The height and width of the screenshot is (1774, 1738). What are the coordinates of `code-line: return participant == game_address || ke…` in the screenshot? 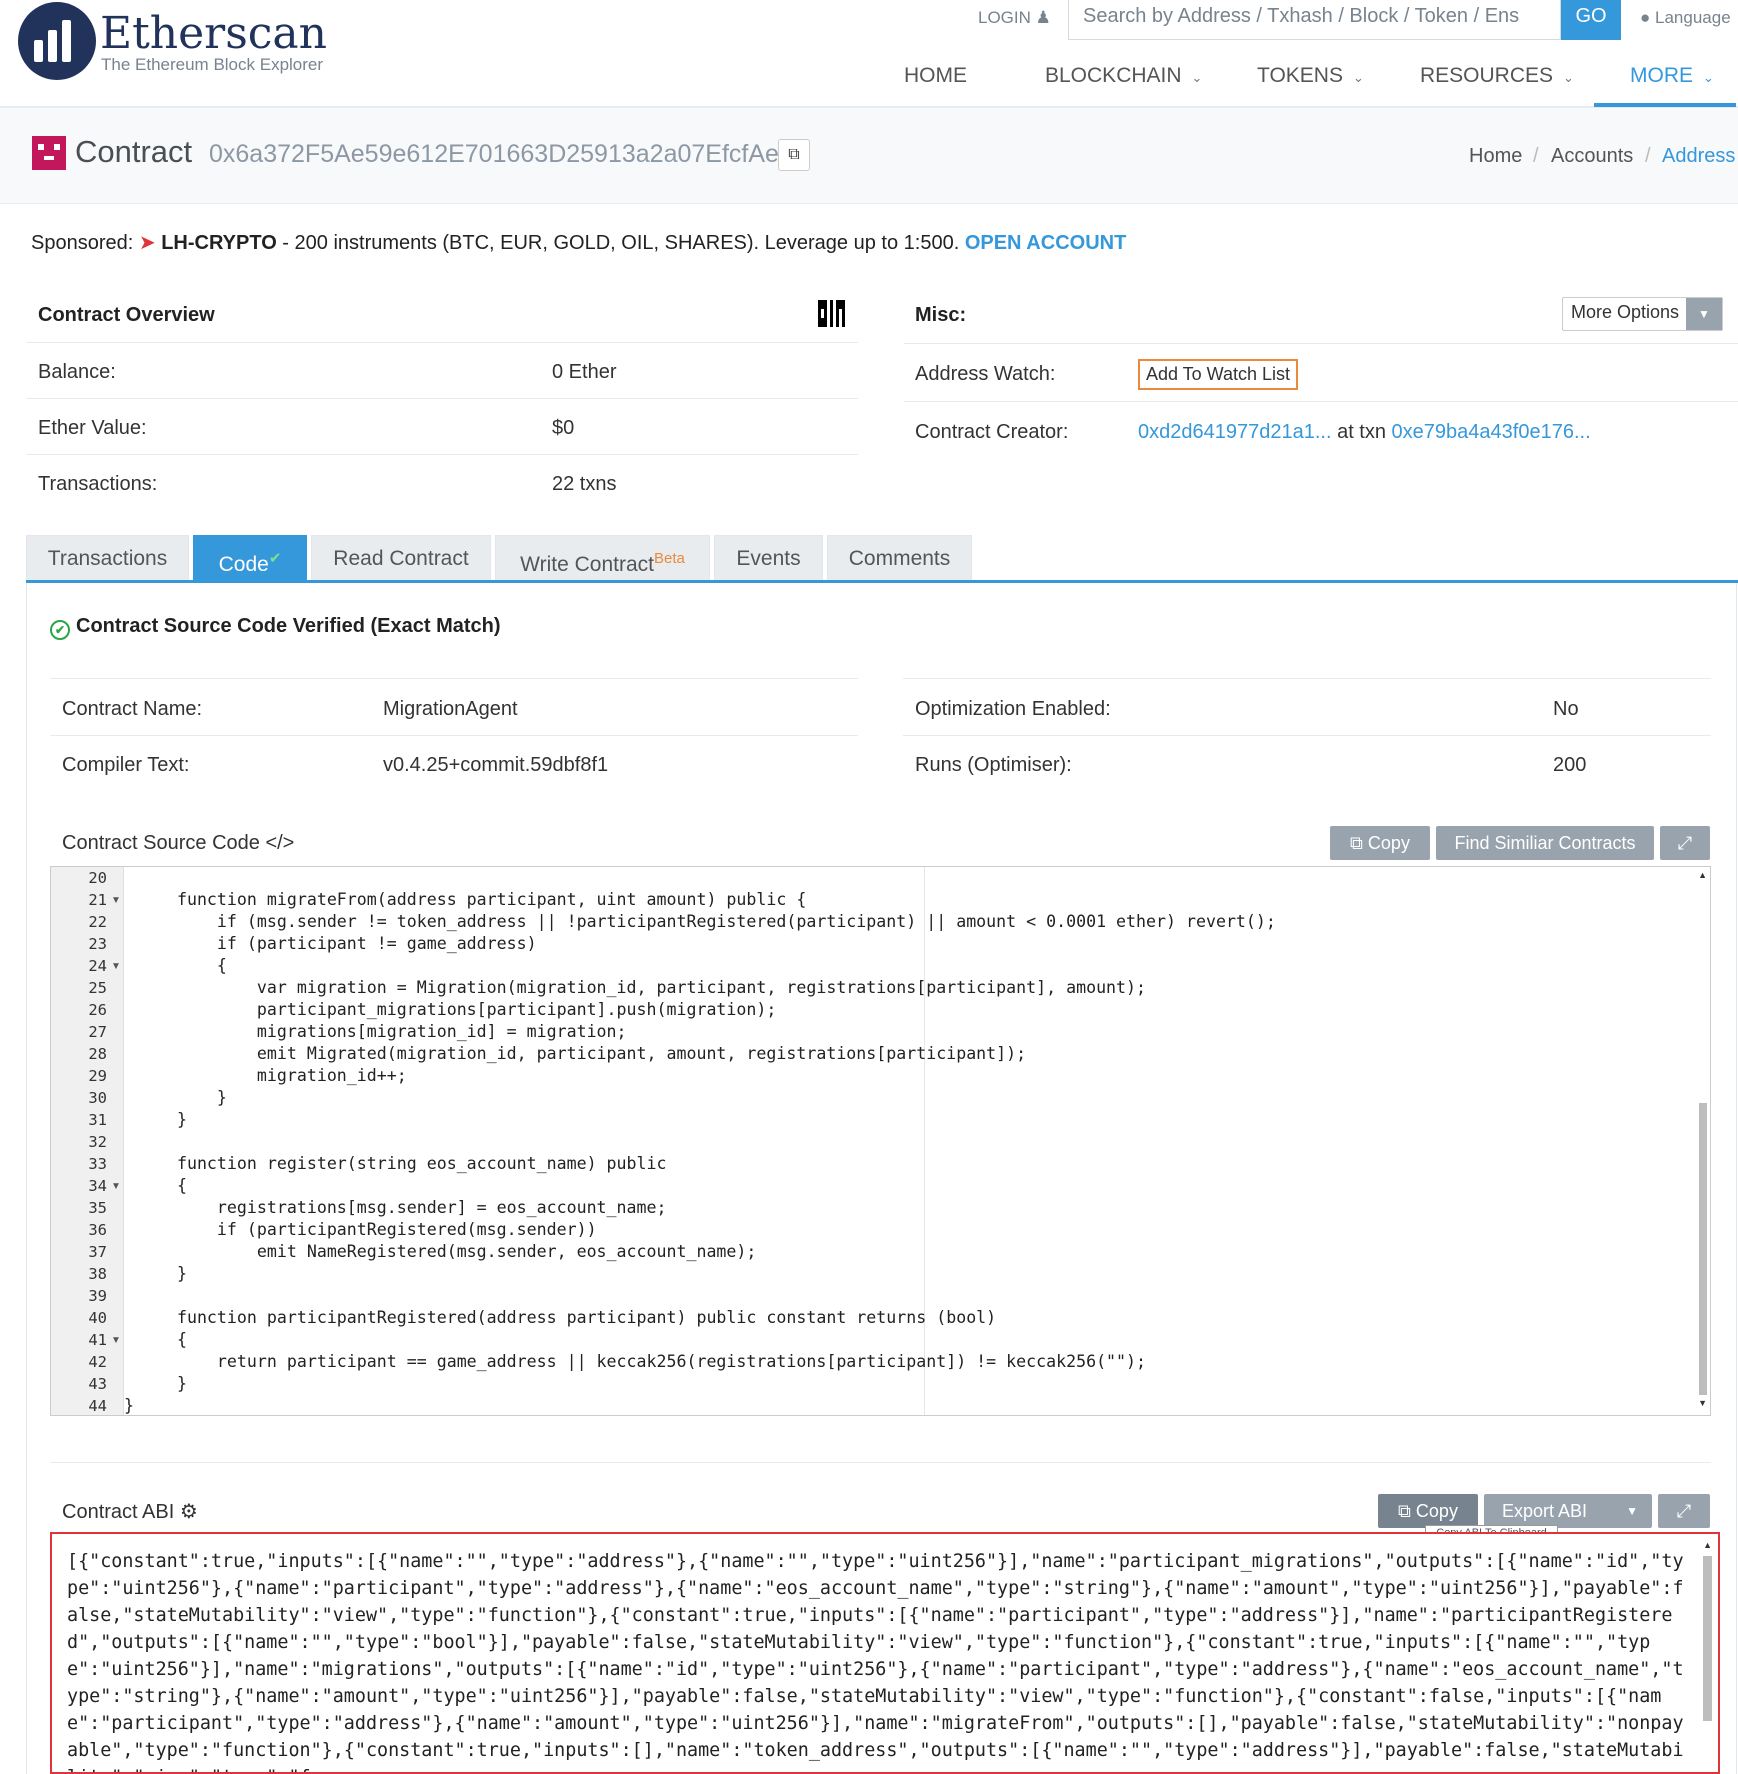 It's located at (642, 1361).